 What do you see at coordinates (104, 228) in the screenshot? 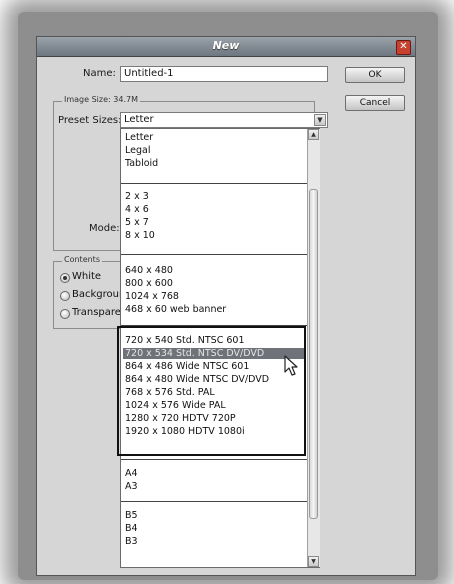
I see `mode-label: Mode:` at bounding box center [104, 228].